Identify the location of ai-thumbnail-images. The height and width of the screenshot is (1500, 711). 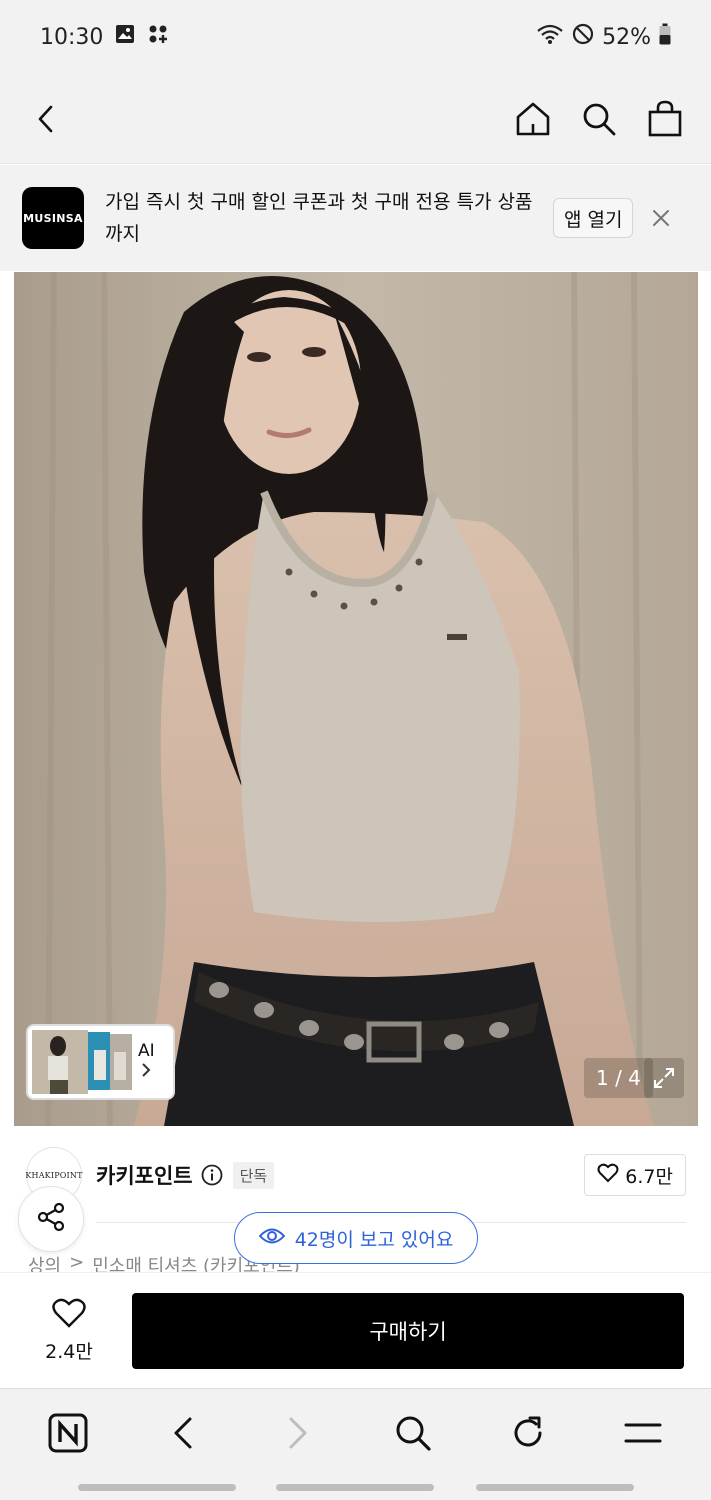
(82, 1062).